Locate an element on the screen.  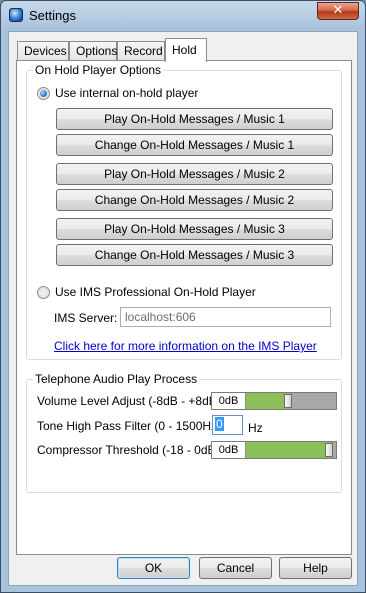
audio-group-title: Telephone Audio Play Process is located at coordinates (116, 379).